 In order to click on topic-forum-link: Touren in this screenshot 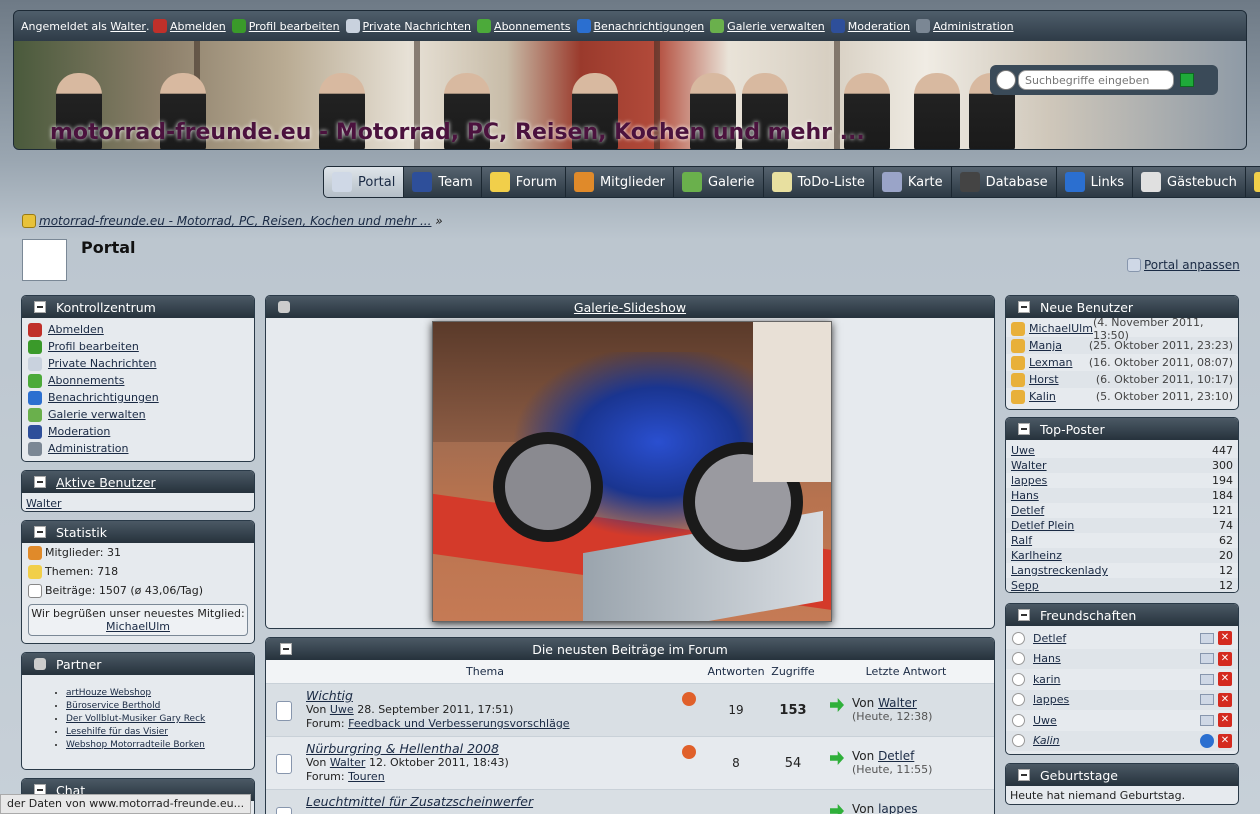, I will do `click(366, 776)`.